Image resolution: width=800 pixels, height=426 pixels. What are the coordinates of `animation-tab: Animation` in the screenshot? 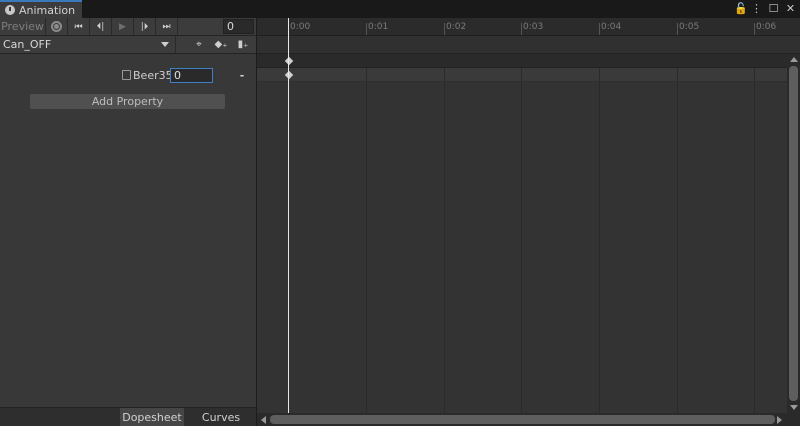 It's located at (41, 9).